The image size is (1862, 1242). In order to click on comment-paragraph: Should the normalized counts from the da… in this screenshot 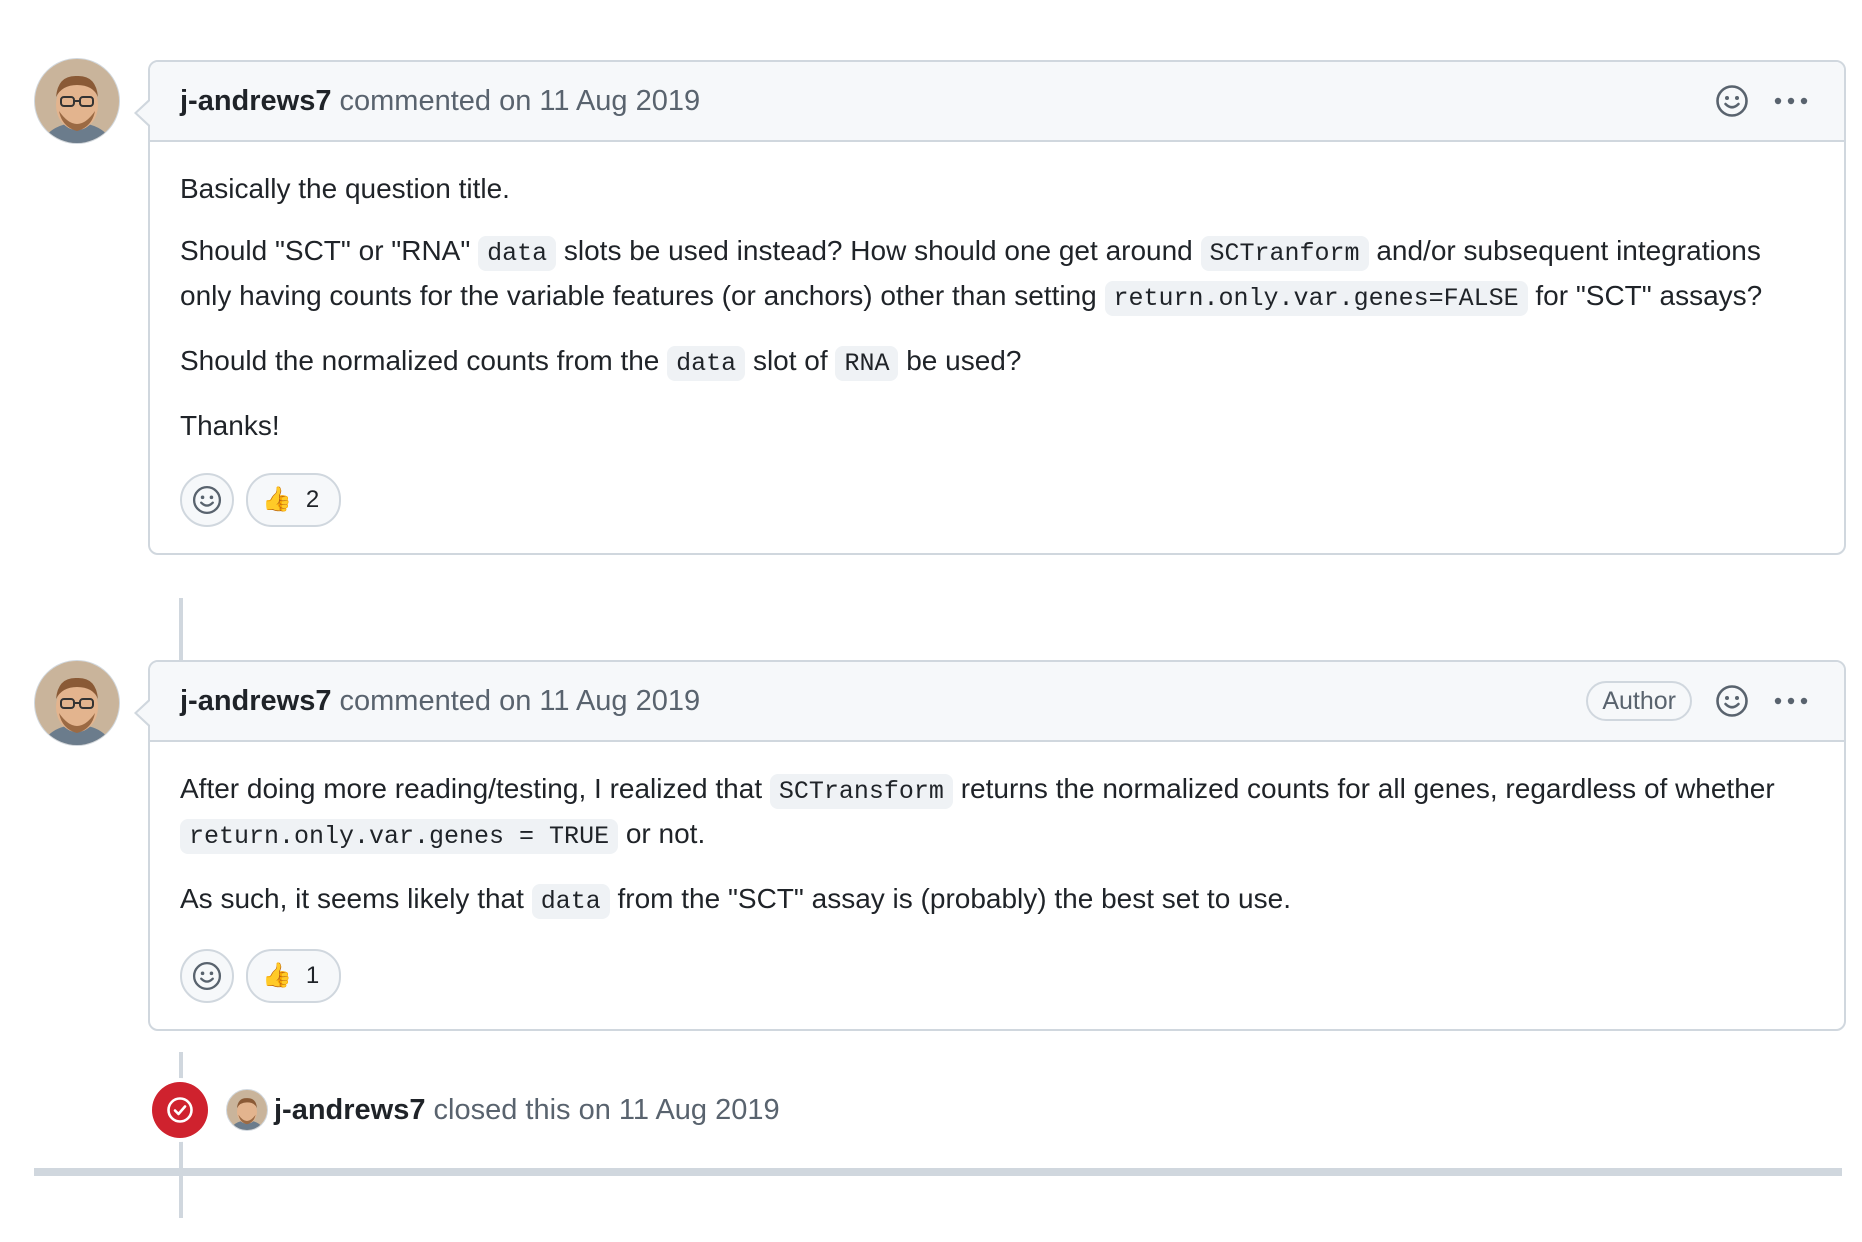, I will do `click(997, 362)`.